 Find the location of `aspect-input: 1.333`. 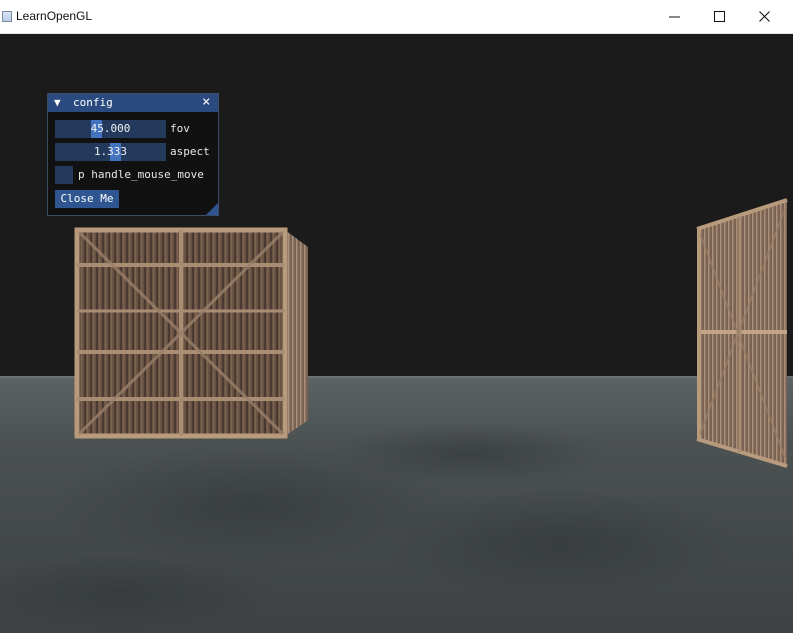

aspect-input: 1.333 is located at coordinates (110, 152).